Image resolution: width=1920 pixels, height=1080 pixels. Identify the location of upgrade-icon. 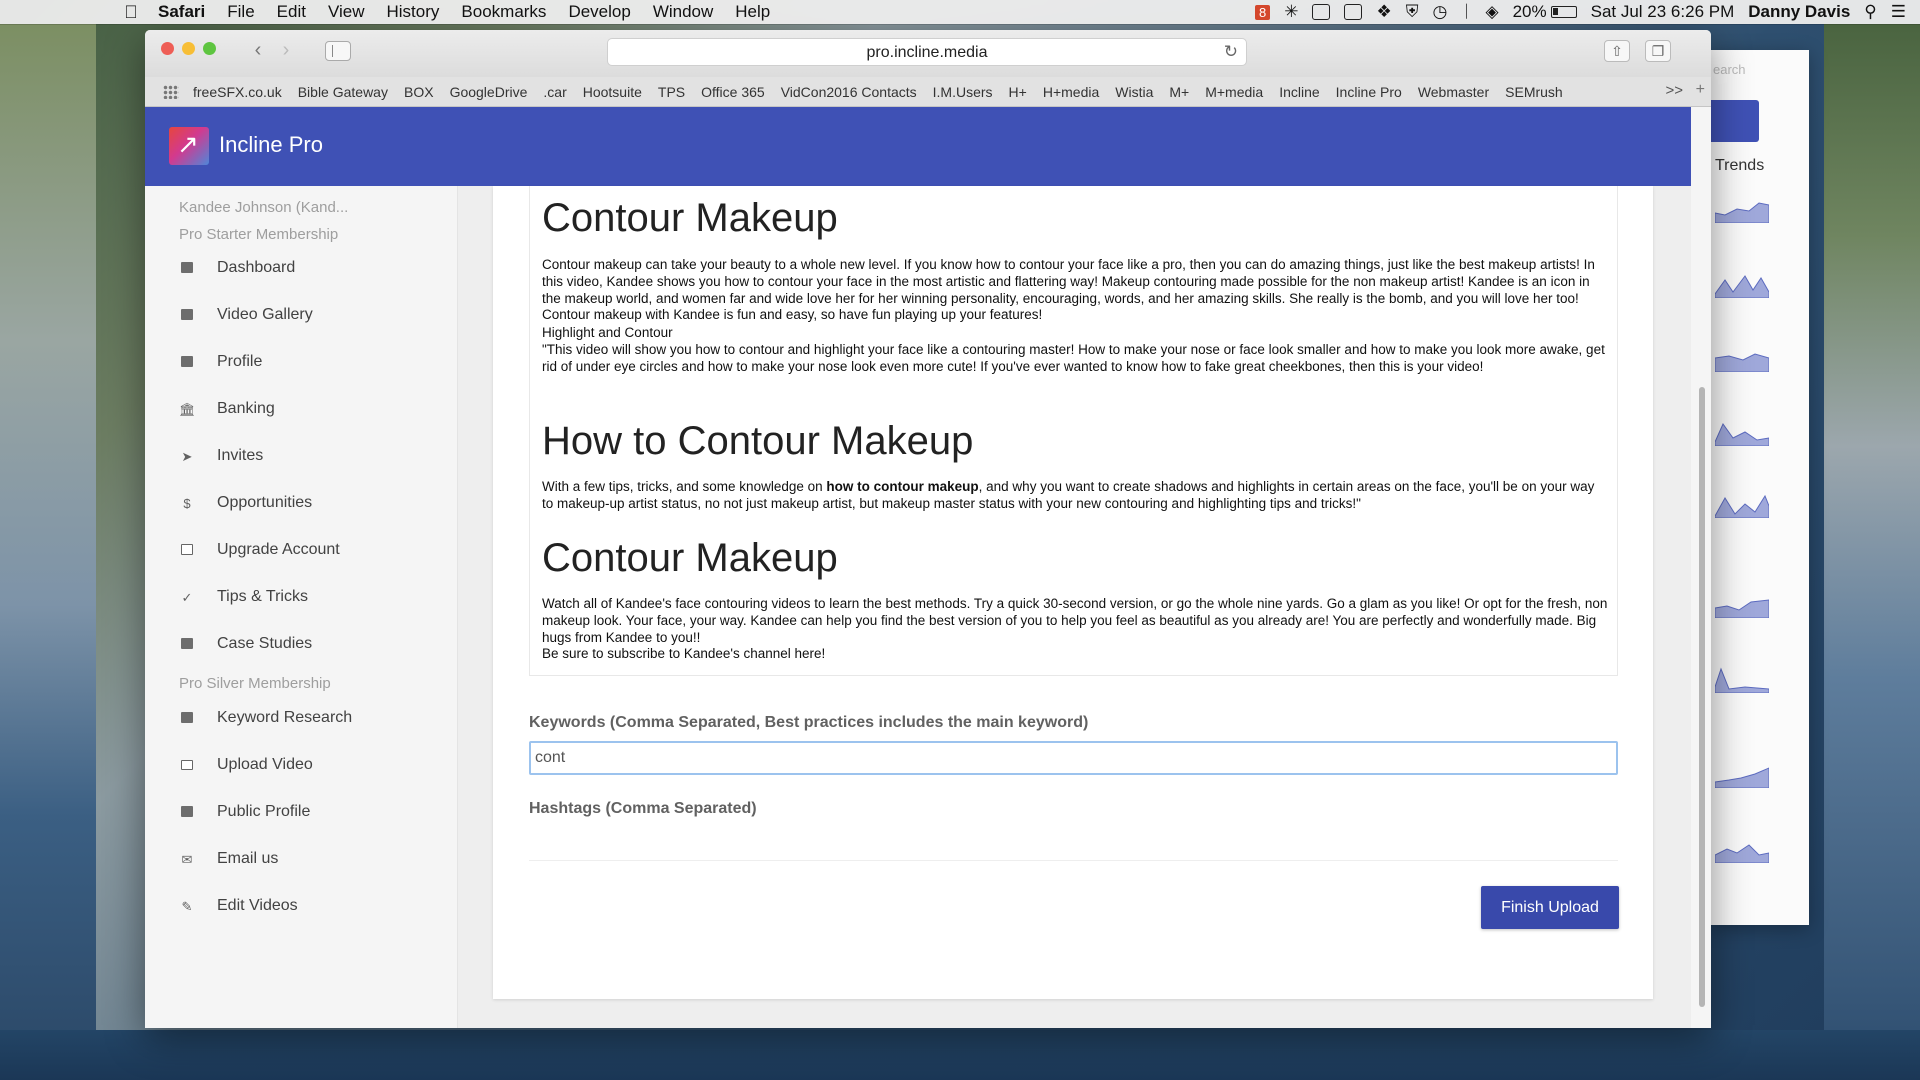
(187, 550).